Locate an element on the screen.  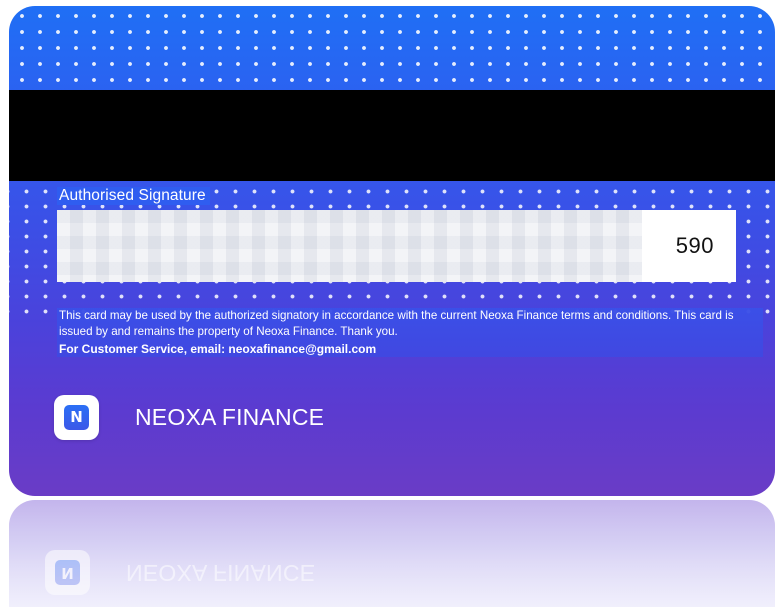
cvv-value: 590 is located at coordinates (694, 245).